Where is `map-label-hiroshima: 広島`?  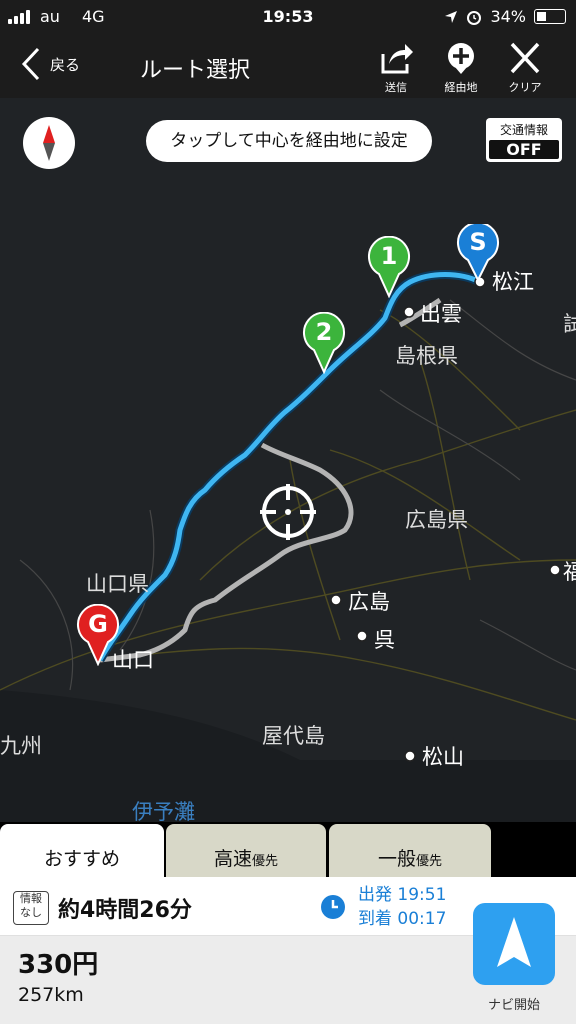
map-label-hiroshima: 広島 is located at coordinates (369, 602).